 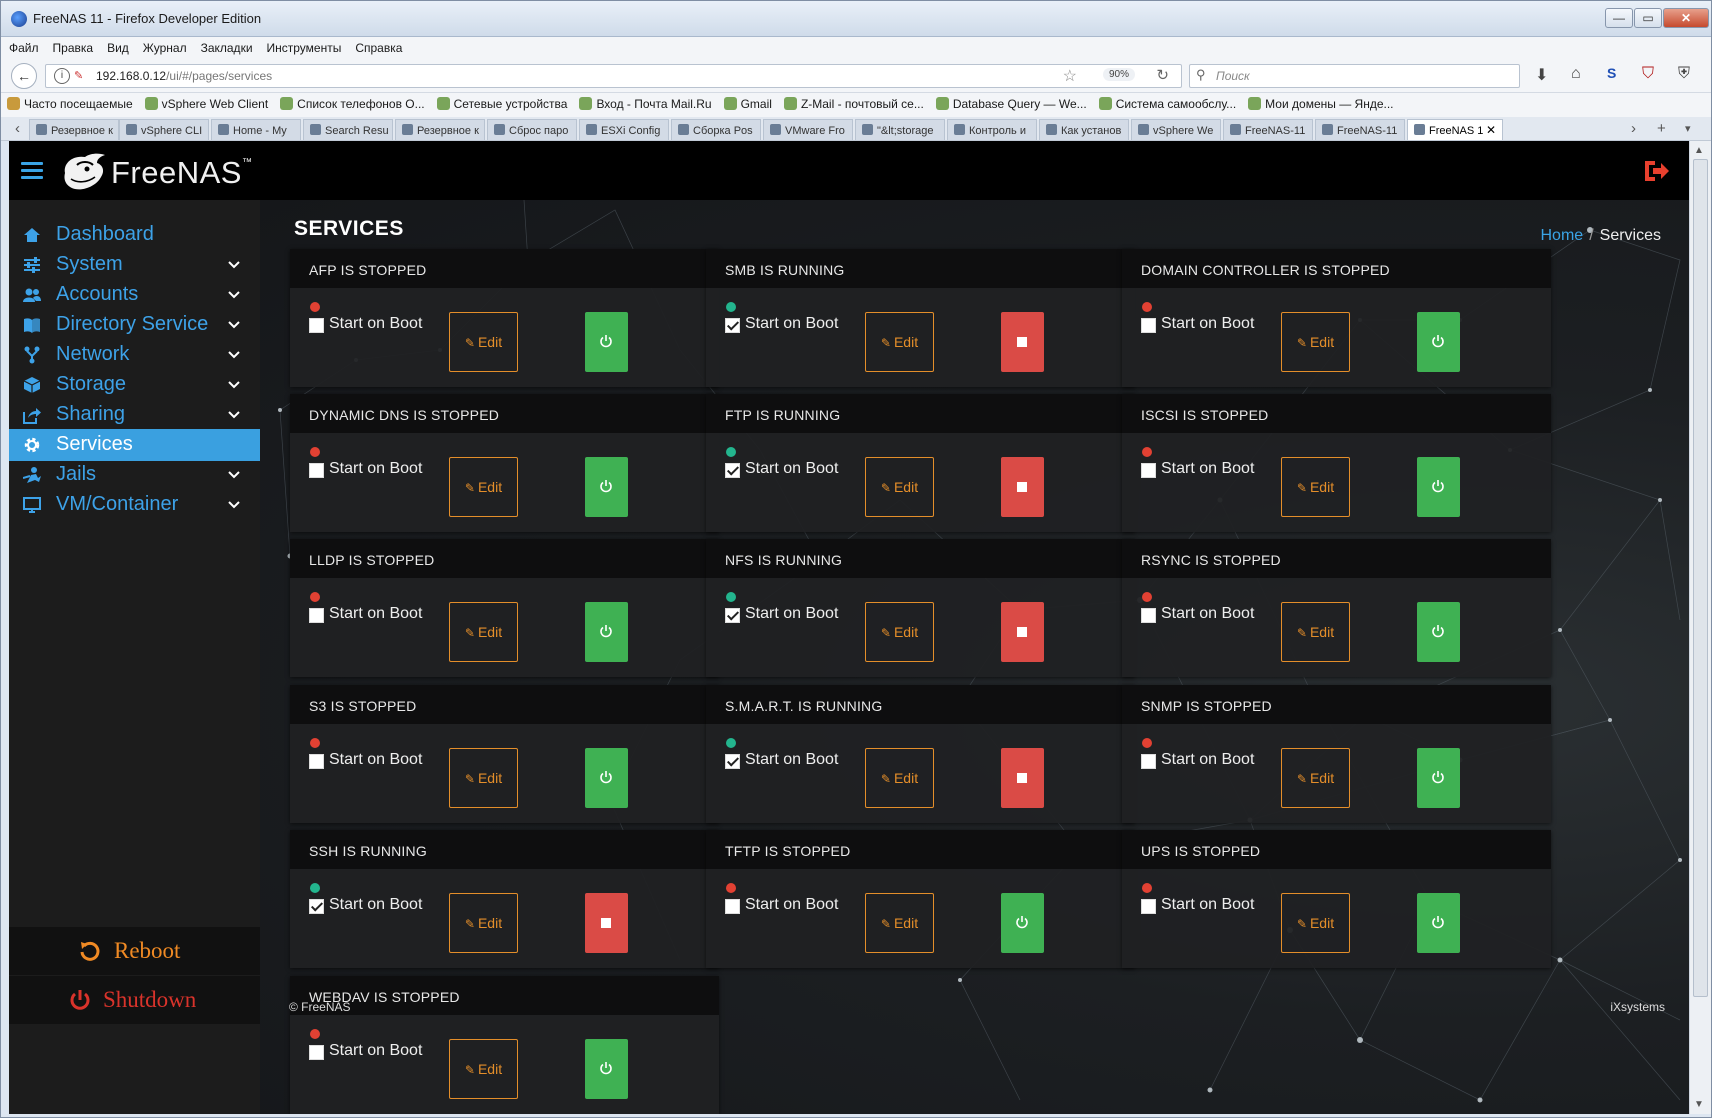 I want to click on browser-tab: ESXi Config, so click(x=624, y=129).